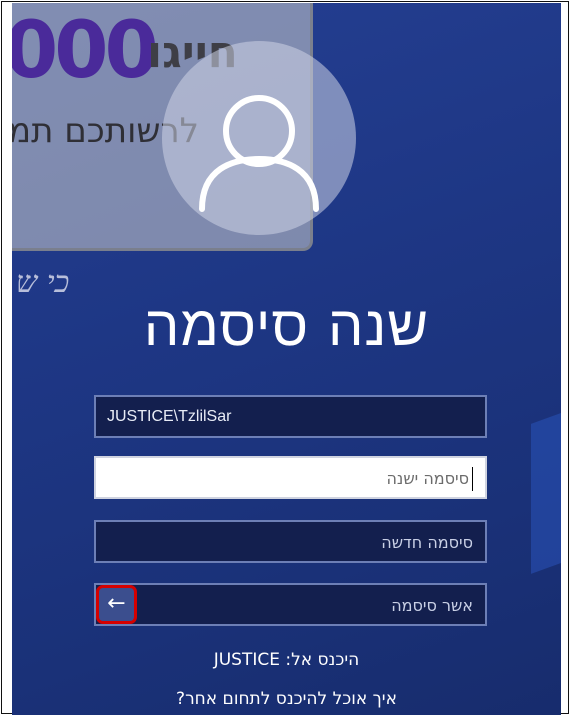 The image size is (572, 717). What do you see at coordinates (290, 604) in the screenshot?
I see `confirm-password-field: אשר סיסמה` at bounding box center [290, 604].